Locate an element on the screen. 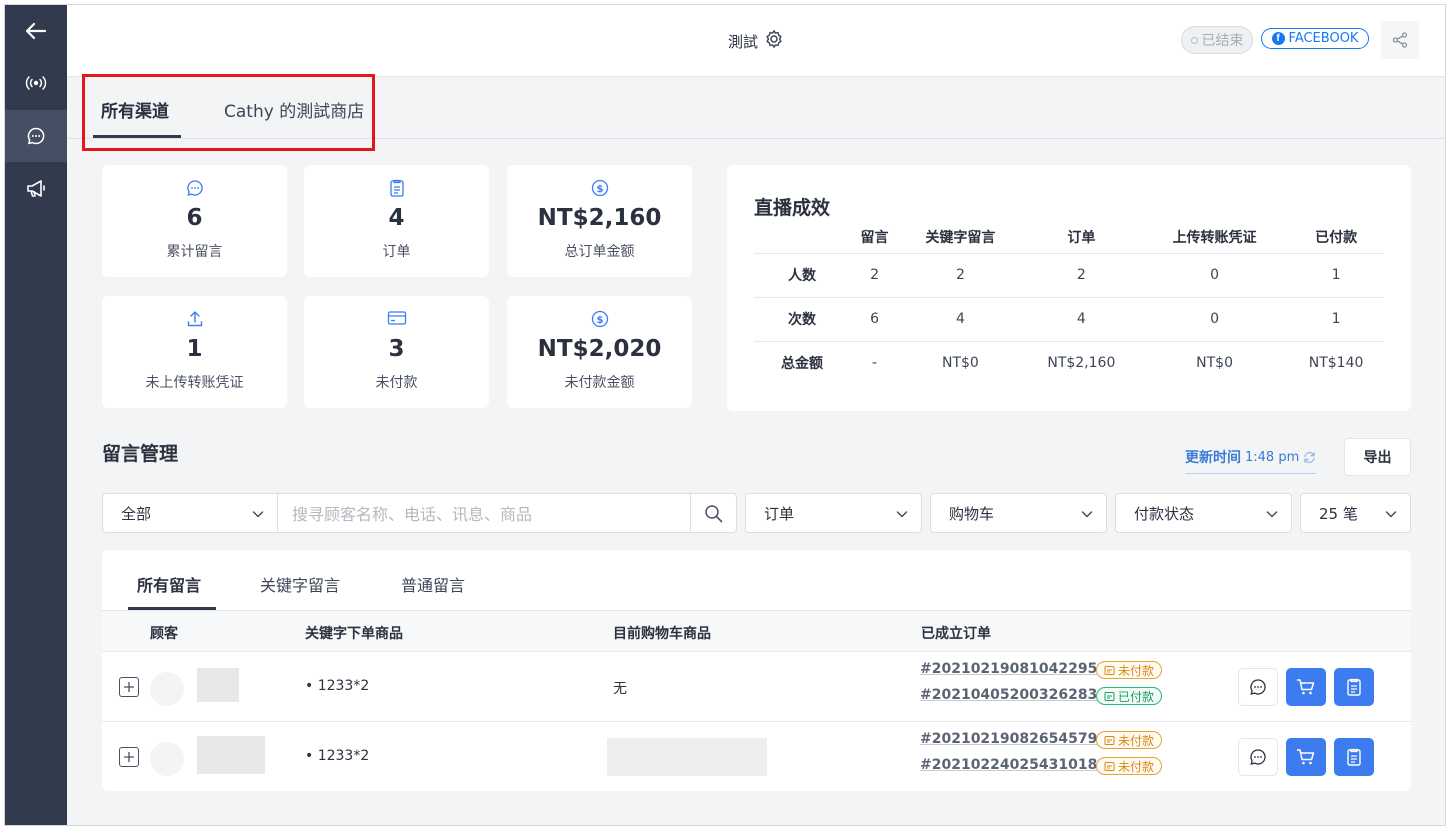  stat-label: 未上传转账凭证 is located at coordinates (194, 383).